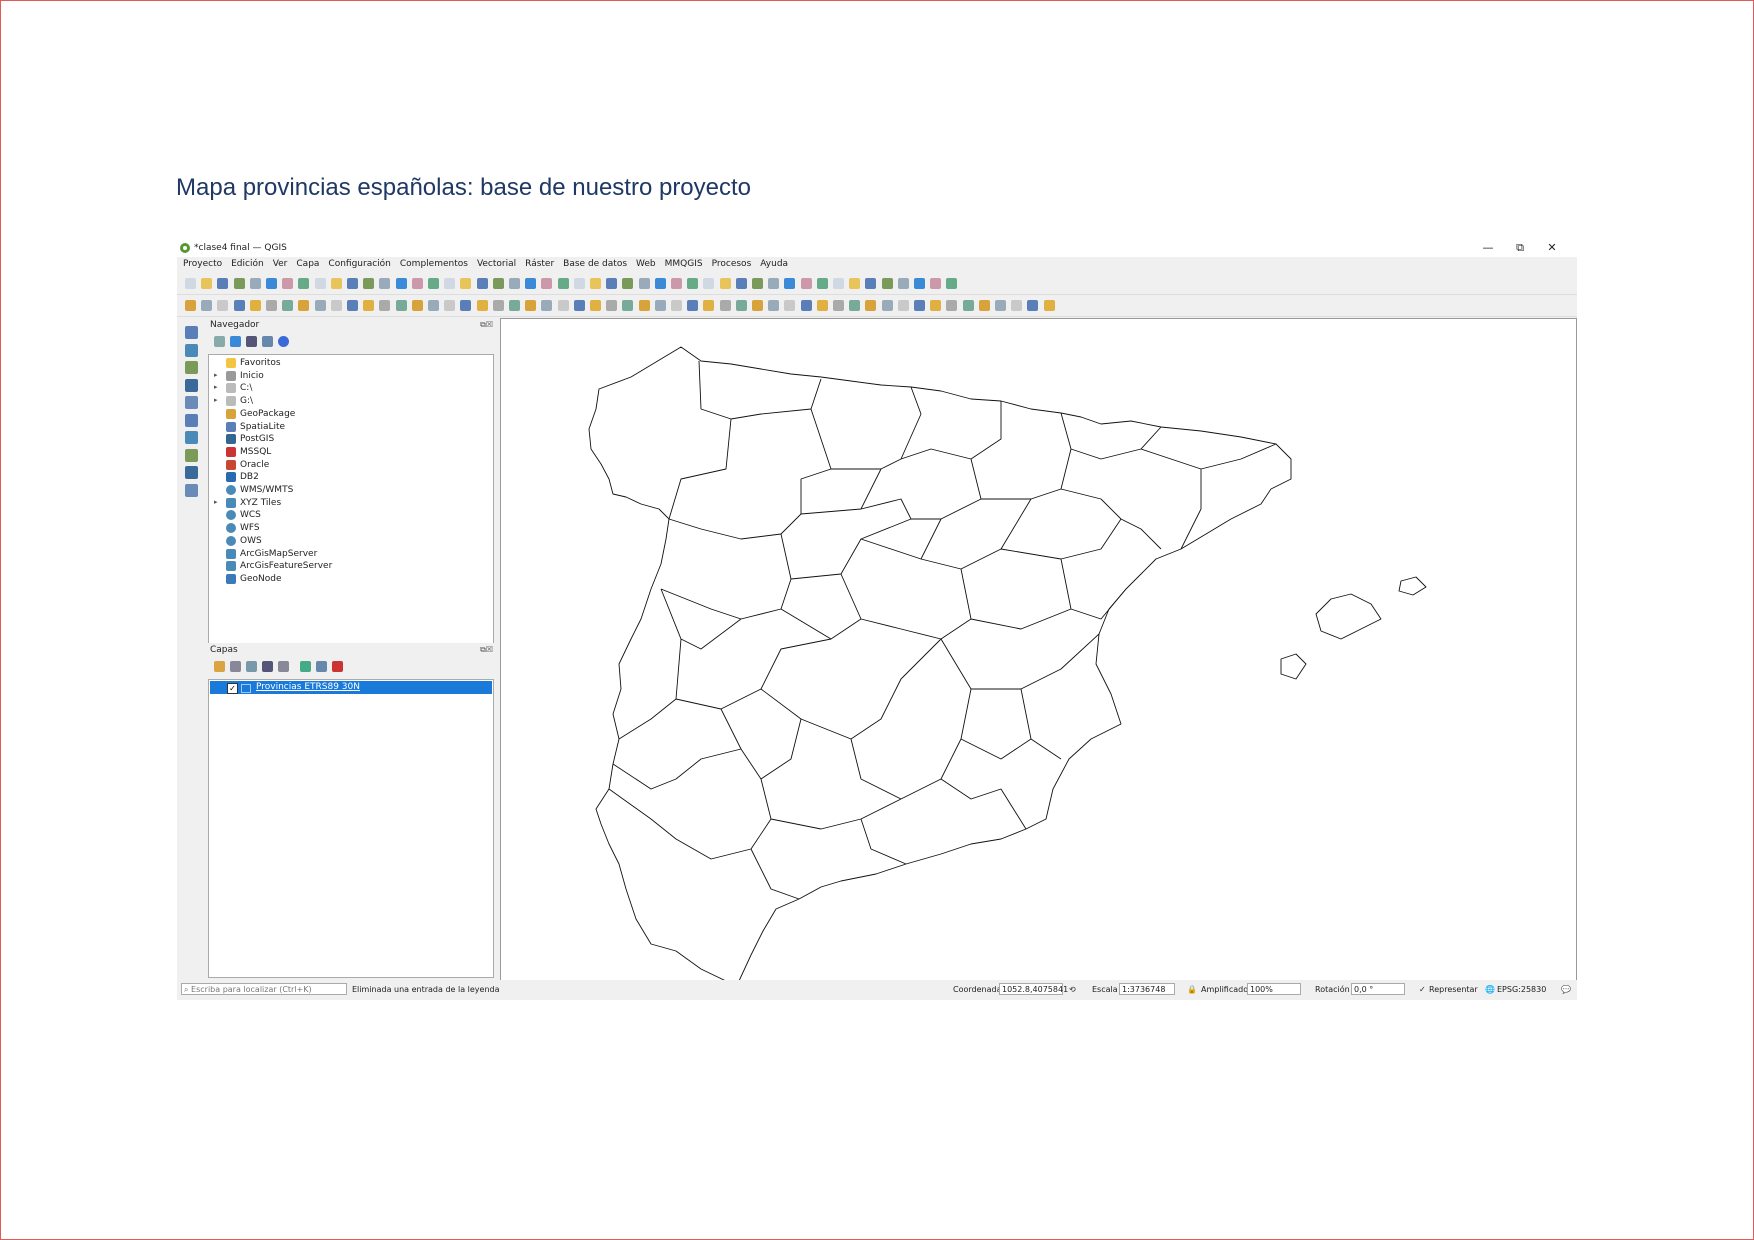 This screenshot has height=1240, width=1754. What do you see at coordinates (349, 490) in the screenshot?
I see `browser-item: WMS/WMTS` at bounding box center [349, 490].